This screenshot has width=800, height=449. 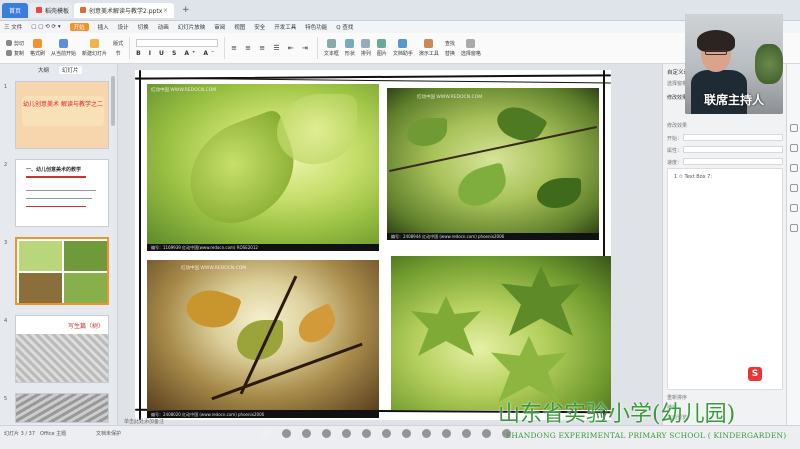 I want to click on picture-button: 图片, so click(x=382, y=48).